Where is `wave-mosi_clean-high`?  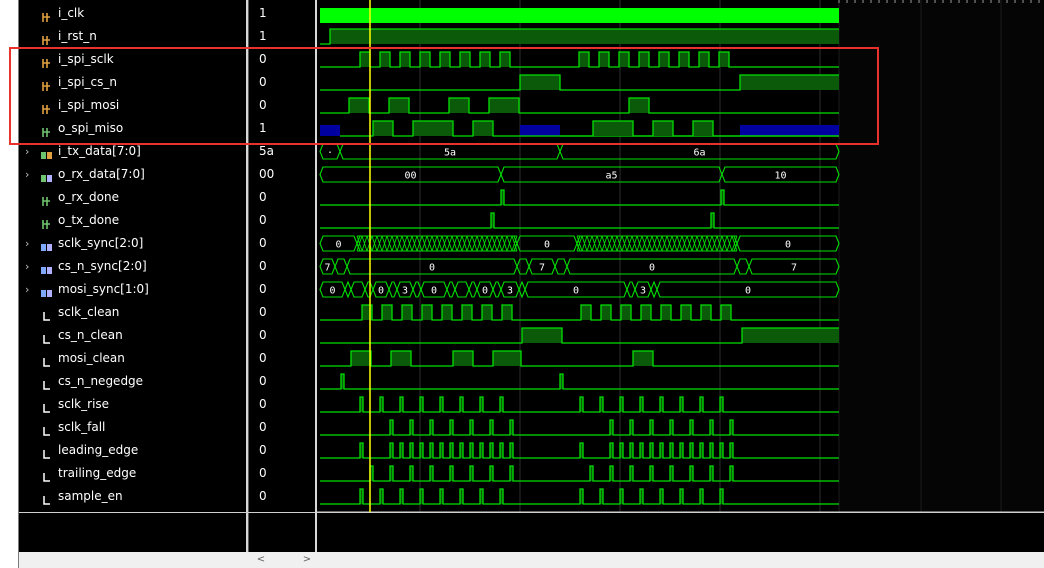
wave-mosi_clean-high is located at coordinates (401, 358).